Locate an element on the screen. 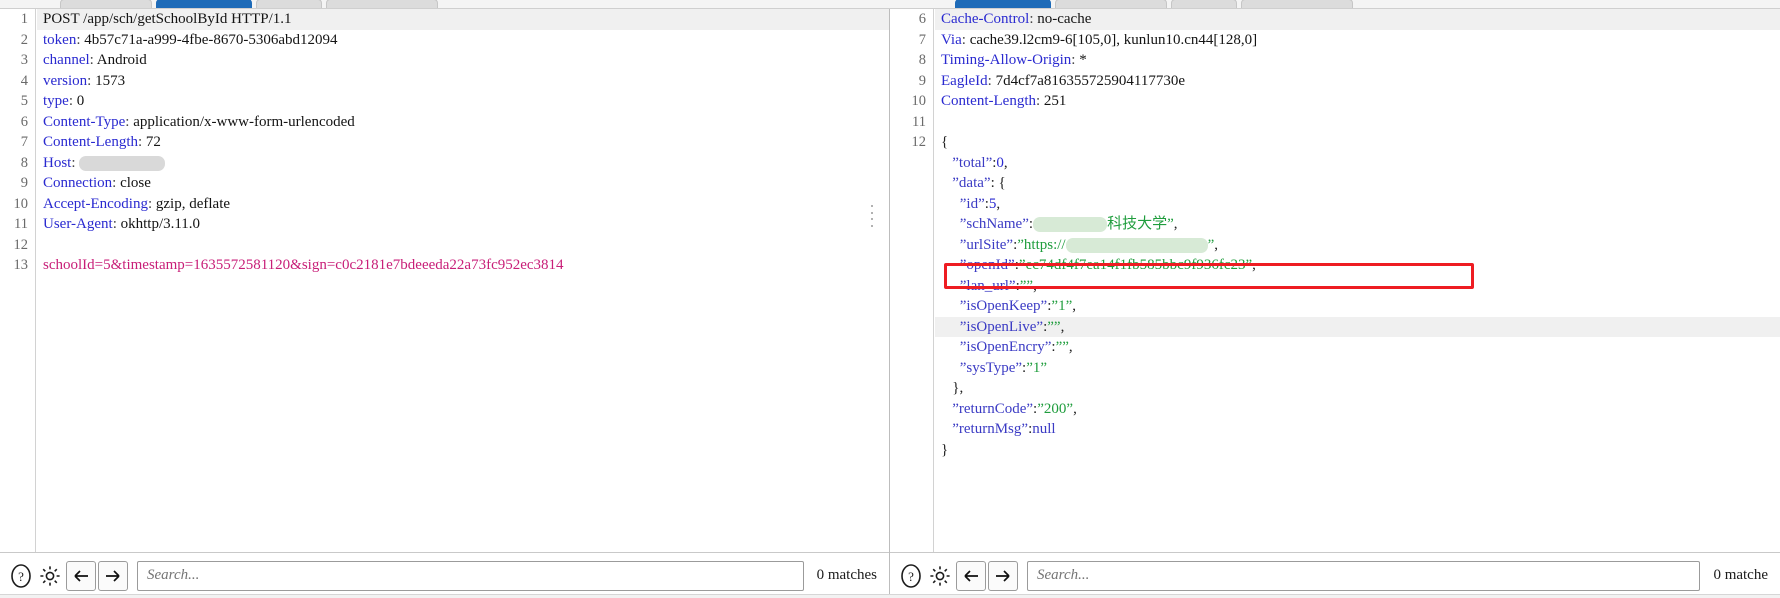 The width and height of the screenshot is (1780, 598). header-value: no-cache is located at coordinates (1064, 19).